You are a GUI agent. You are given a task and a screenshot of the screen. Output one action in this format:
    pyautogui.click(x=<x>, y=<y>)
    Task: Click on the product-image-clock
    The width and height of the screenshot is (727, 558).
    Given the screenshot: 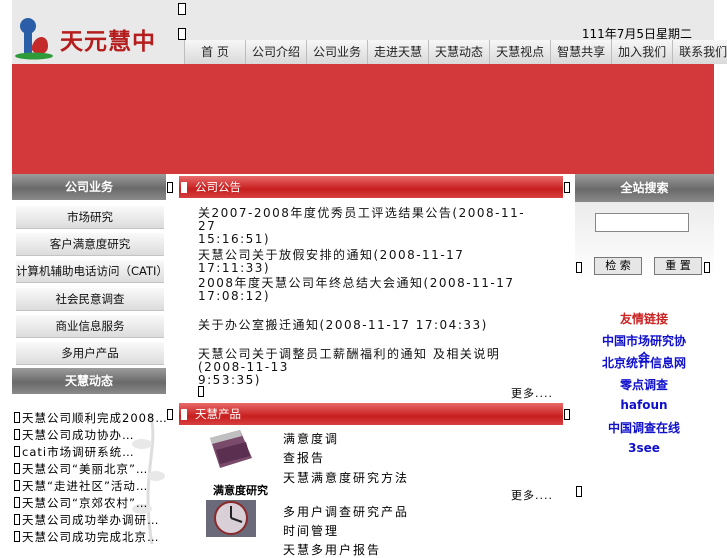 What is the action you would take?
    pyautogui.click(x=231, y=518)
    